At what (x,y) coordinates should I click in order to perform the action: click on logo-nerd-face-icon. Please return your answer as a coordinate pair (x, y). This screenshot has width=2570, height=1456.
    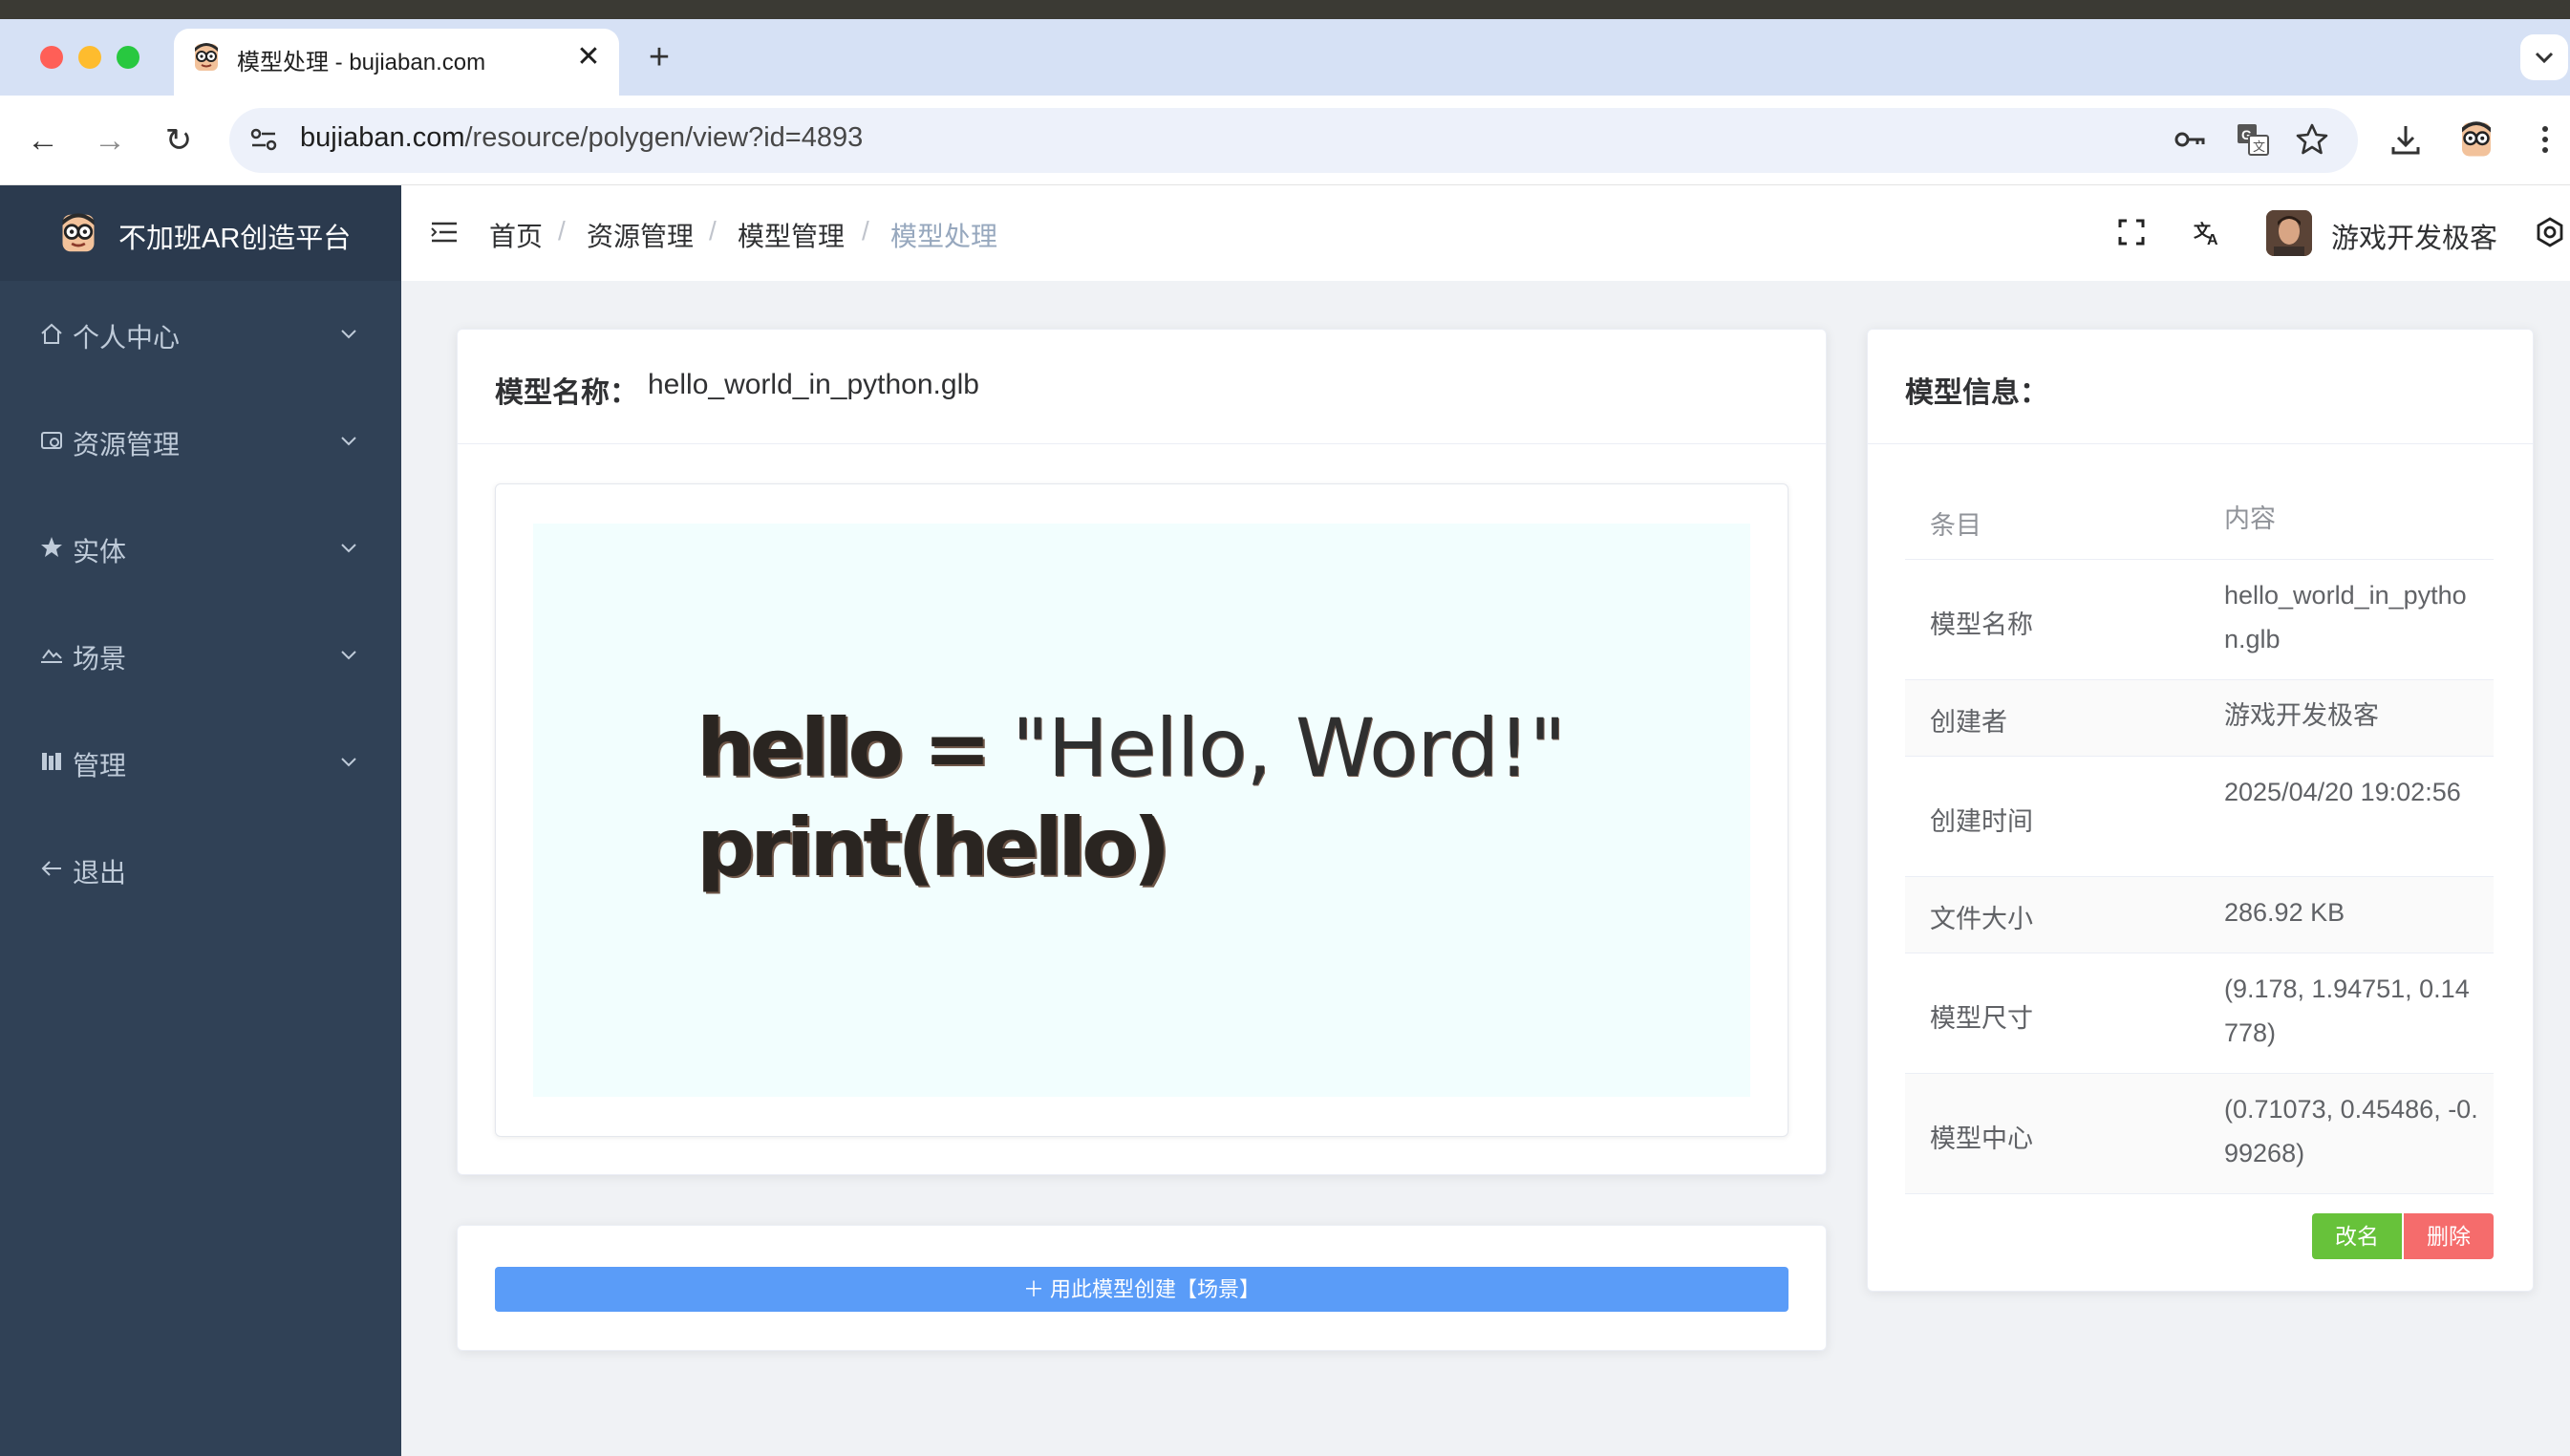
    Looking at the image, I should click on (78, 233).